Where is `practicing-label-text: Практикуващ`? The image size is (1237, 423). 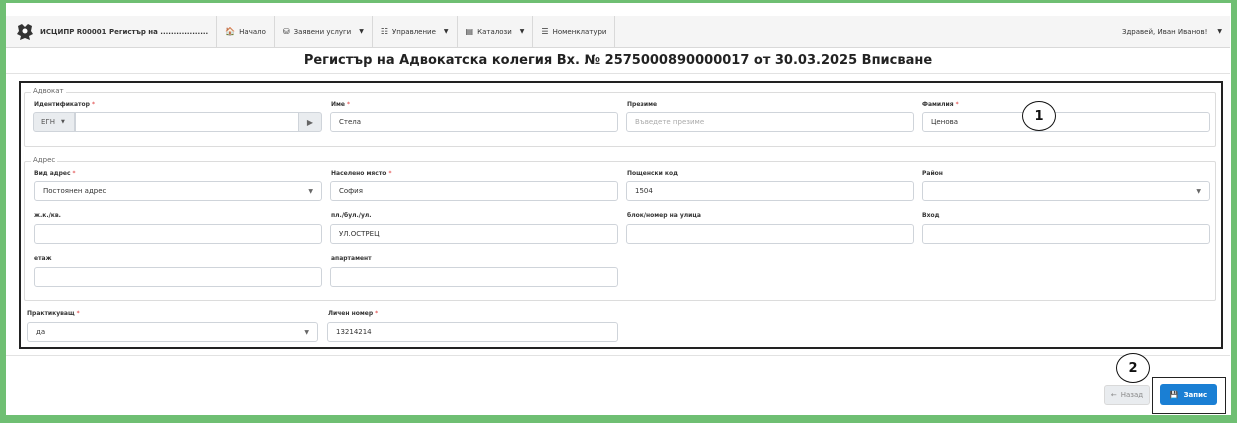
practicing-label-text: Практикуващ is located at coordinates (51, 313).